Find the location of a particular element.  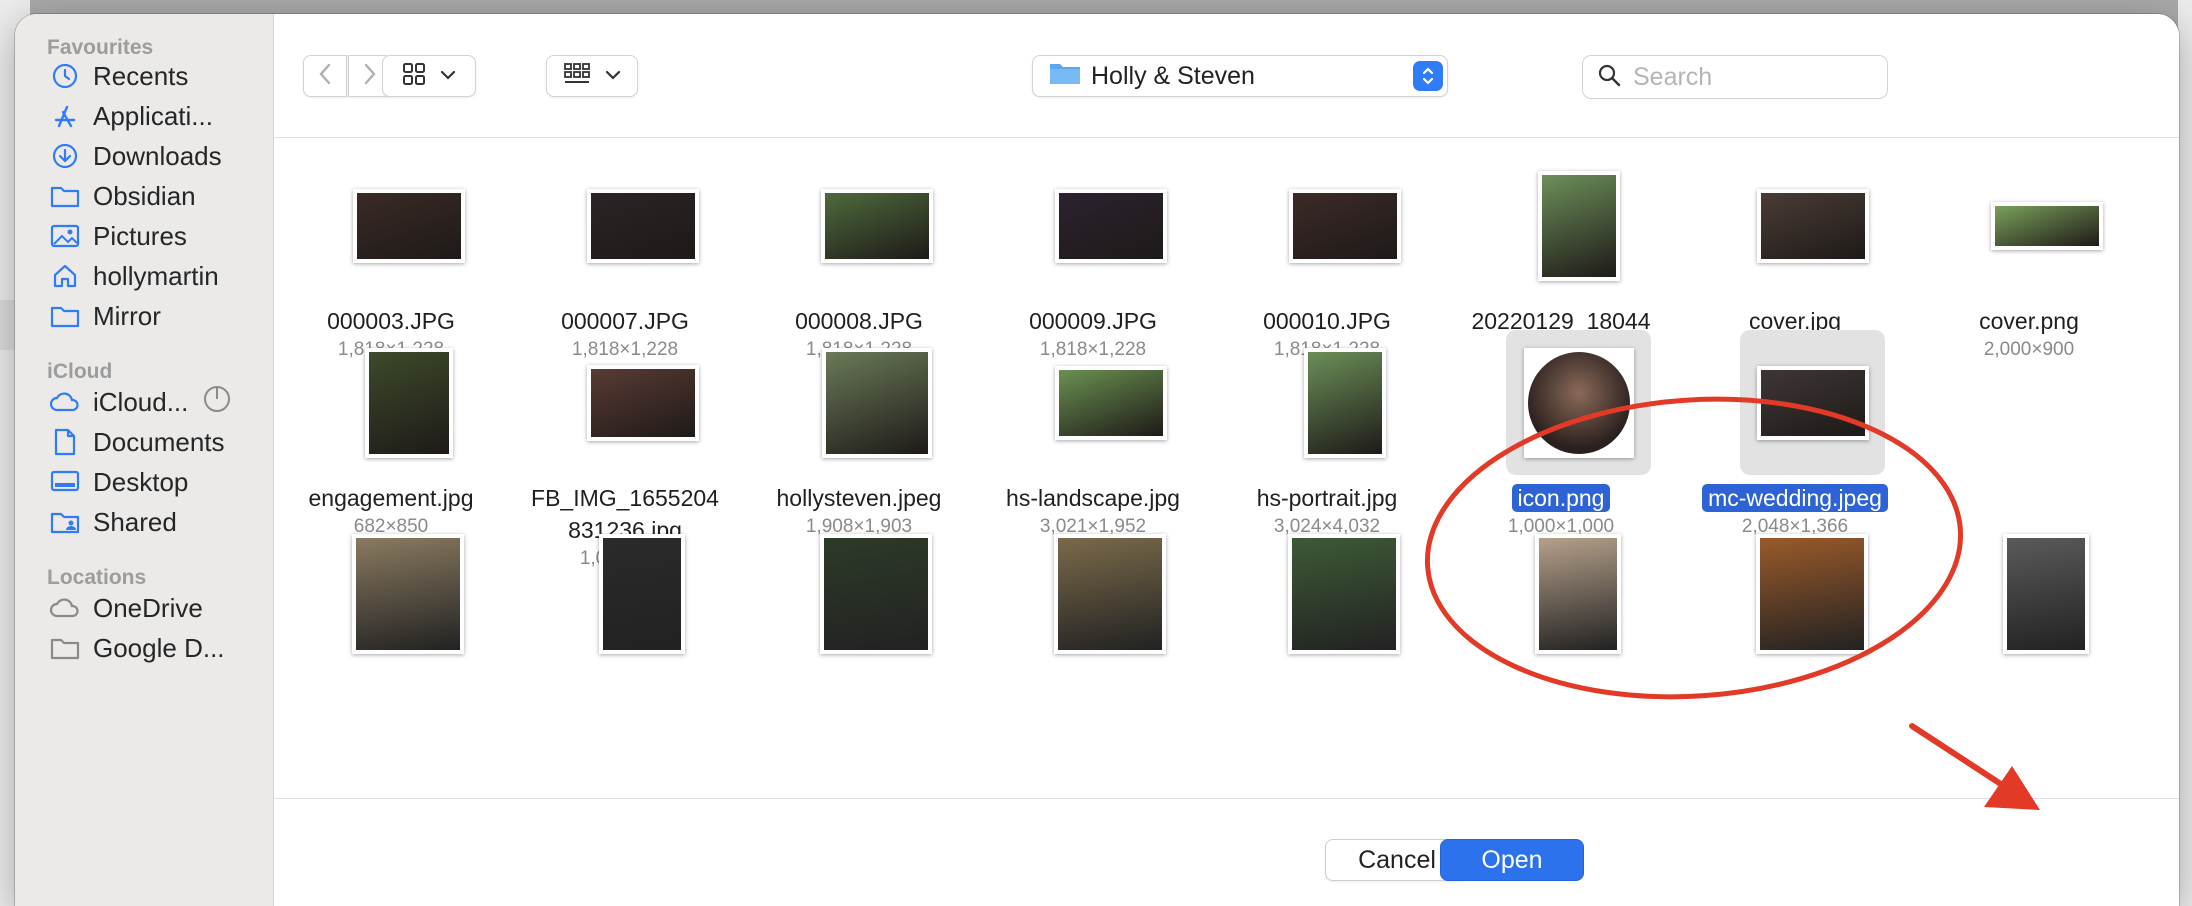

sidebar-item-obsidian: Obsidian is located at coordinates (159, 196).